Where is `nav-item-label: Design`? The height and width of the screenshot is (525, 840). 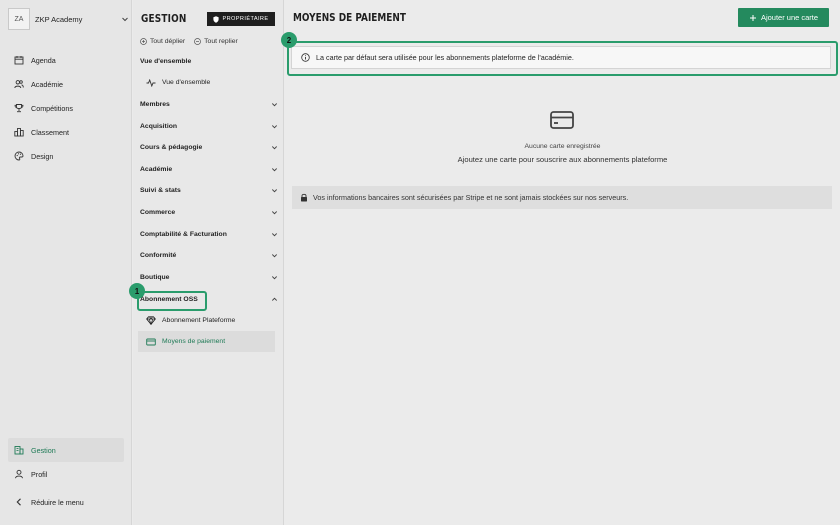
nav-item-label: Design is located at coordinates (42, 156).